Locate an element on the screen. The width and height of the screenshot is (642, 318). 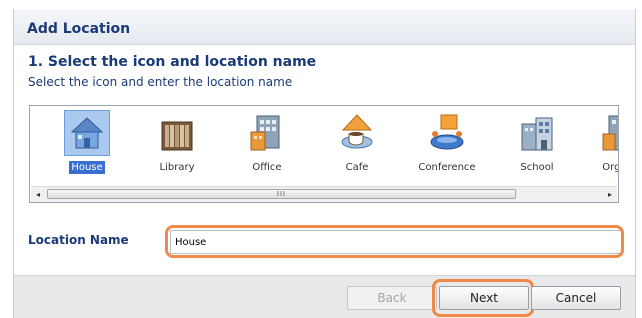
next-highlight-annotation is located at coordinates (483, 298).